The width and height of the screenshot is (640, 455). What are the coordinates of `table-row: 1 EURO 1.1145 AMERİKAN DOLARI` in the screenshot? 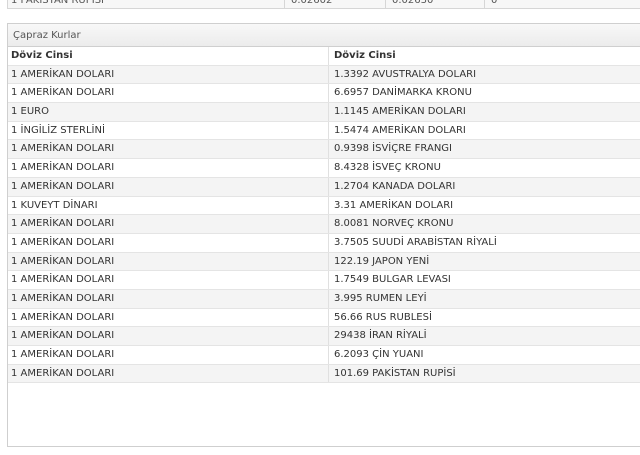 It's located at (324, 112).